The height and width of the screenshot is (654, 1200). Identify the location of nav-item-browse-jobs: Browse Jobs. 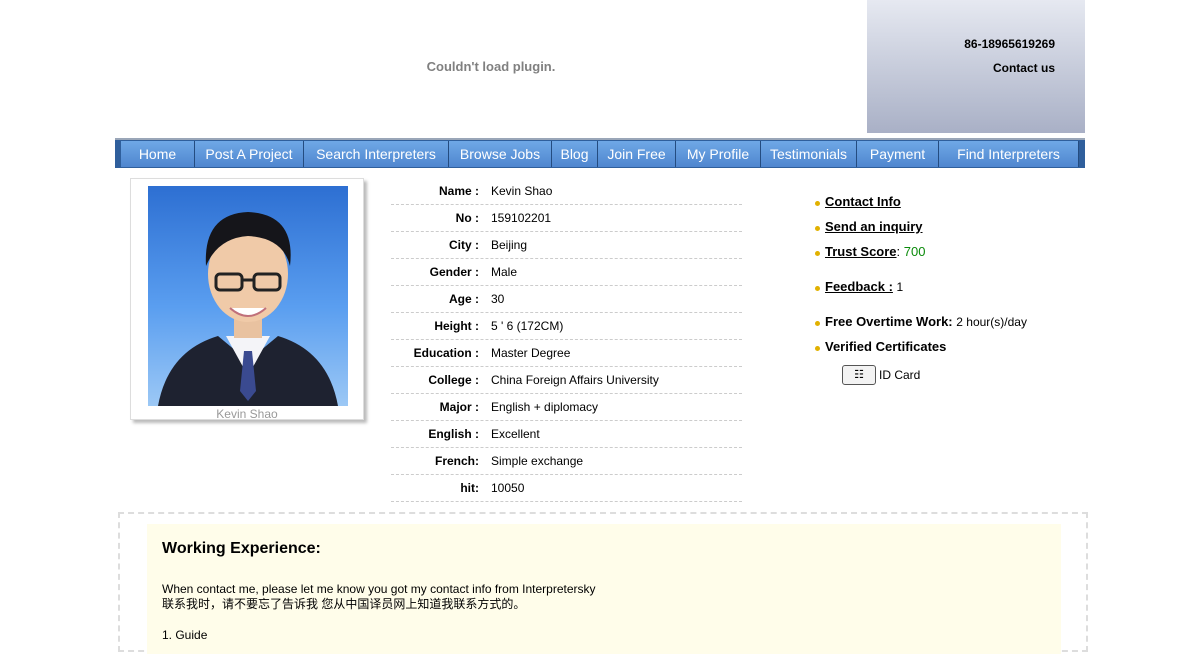
(500, 154).